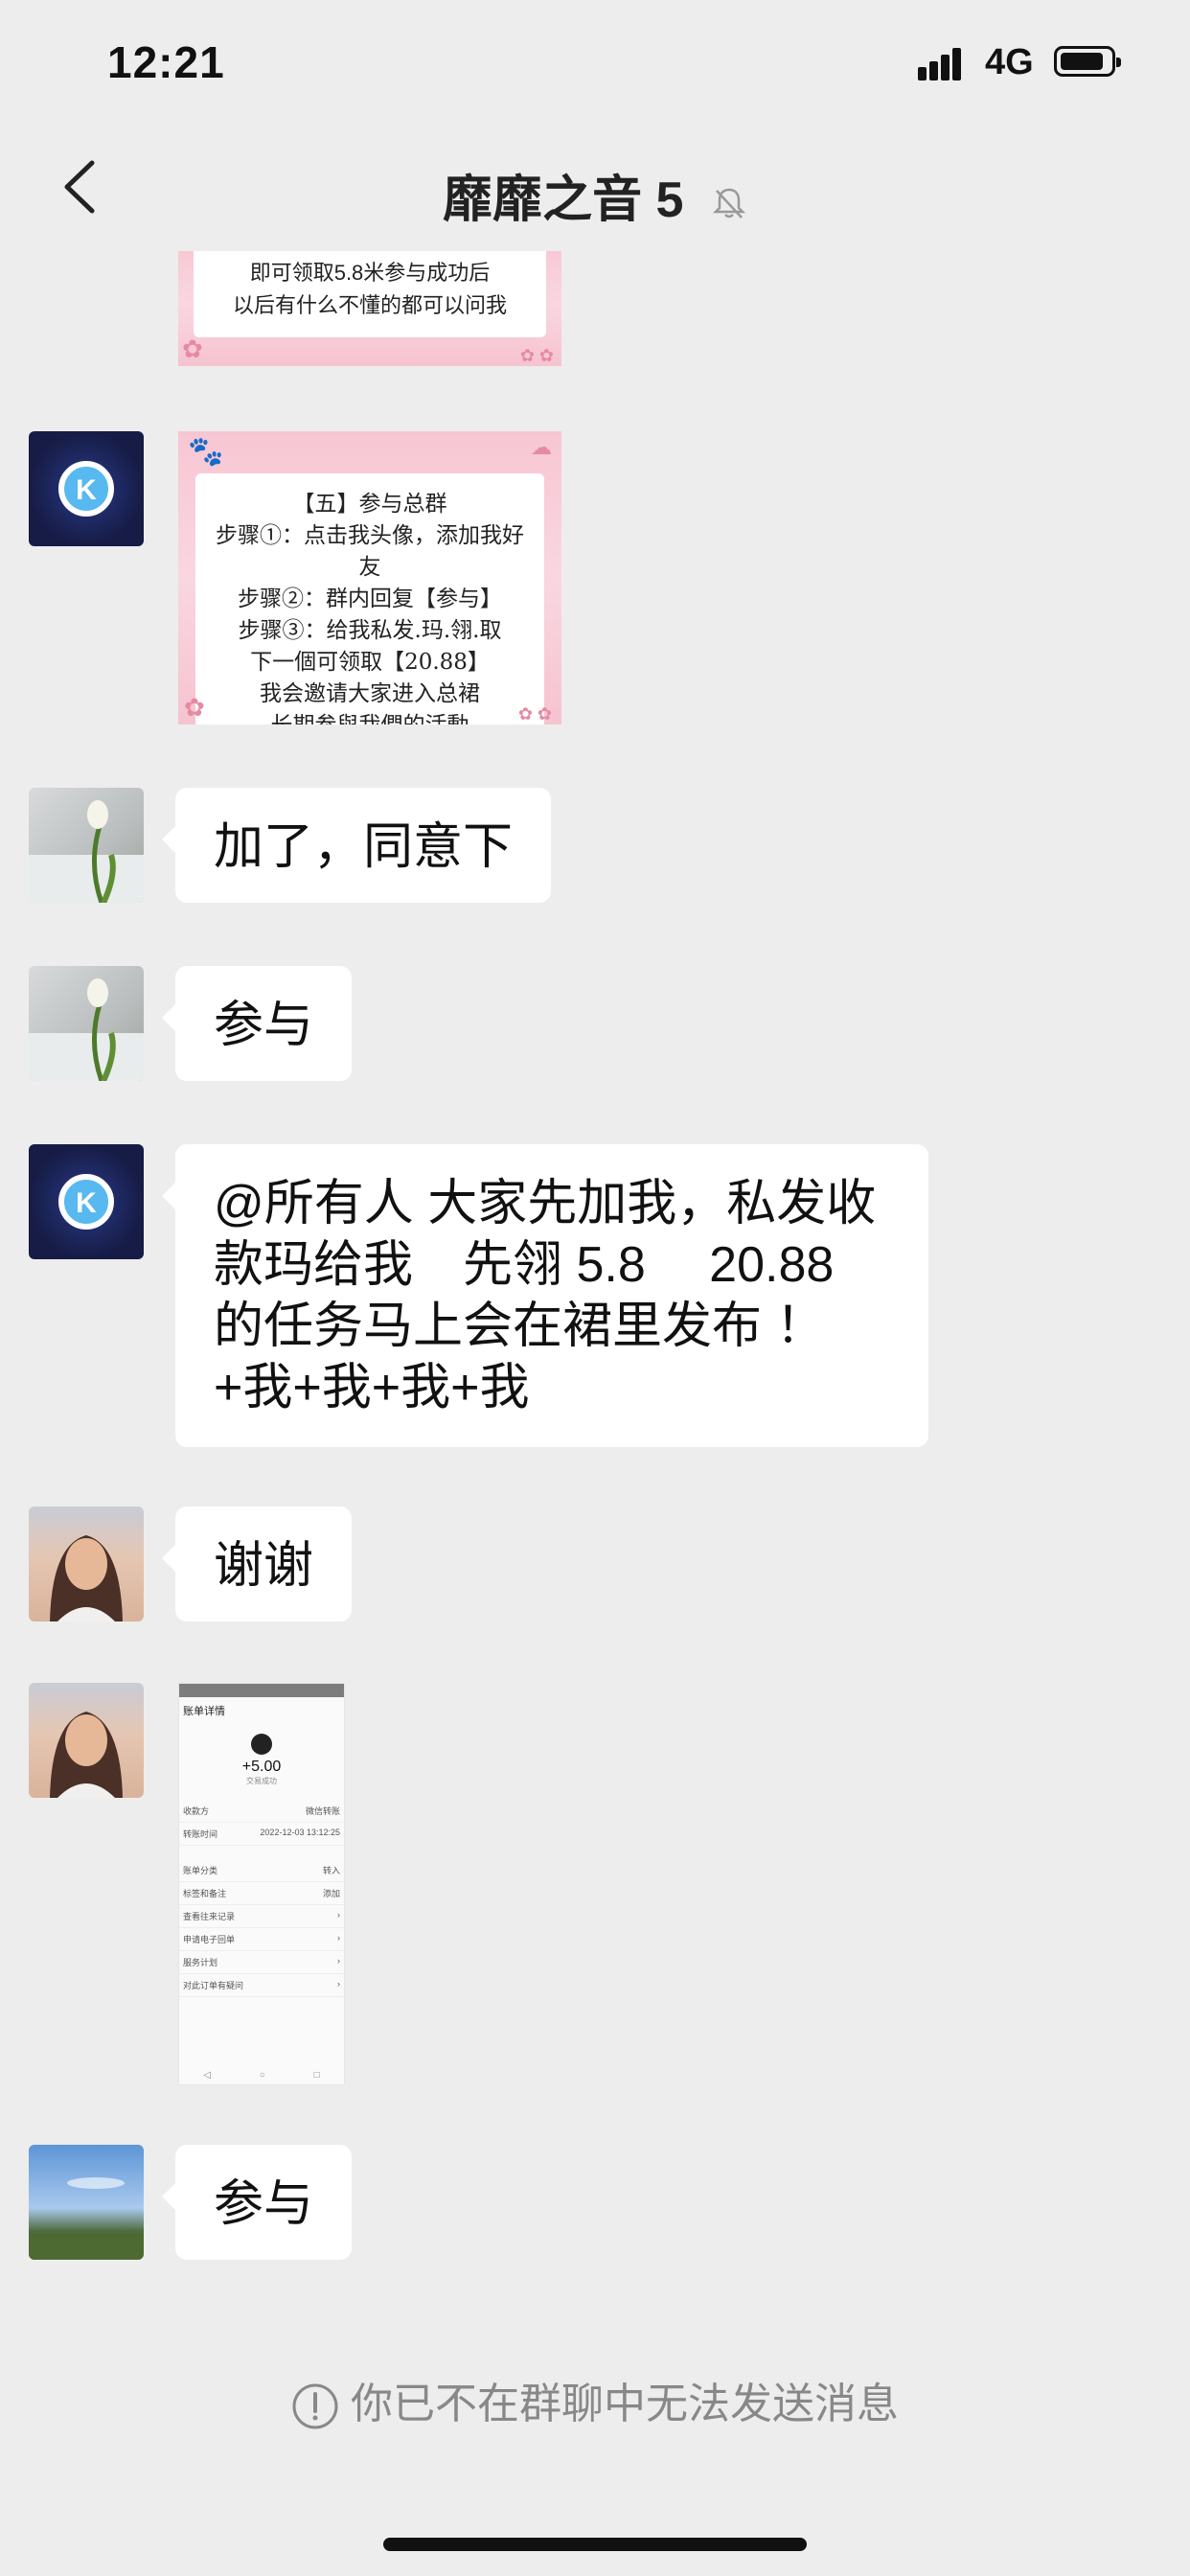 Image resolution: width=1190 pixels, height=2576 pixels. Describe the element at coordinates (262, 1690) in the screenshot. I see `receipt-status-bar` at that location.